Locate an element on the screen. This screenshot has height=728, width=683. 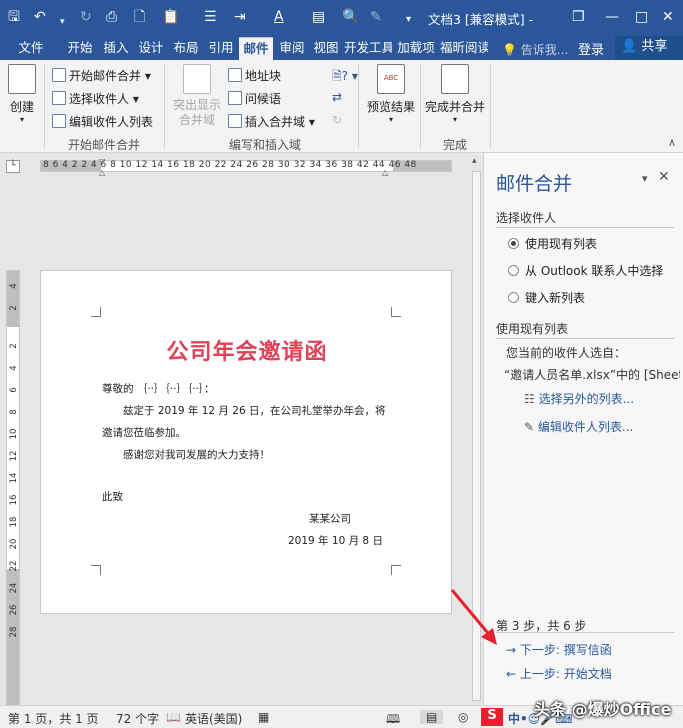
minimize-icon: — is located at coordinates (612, 17).